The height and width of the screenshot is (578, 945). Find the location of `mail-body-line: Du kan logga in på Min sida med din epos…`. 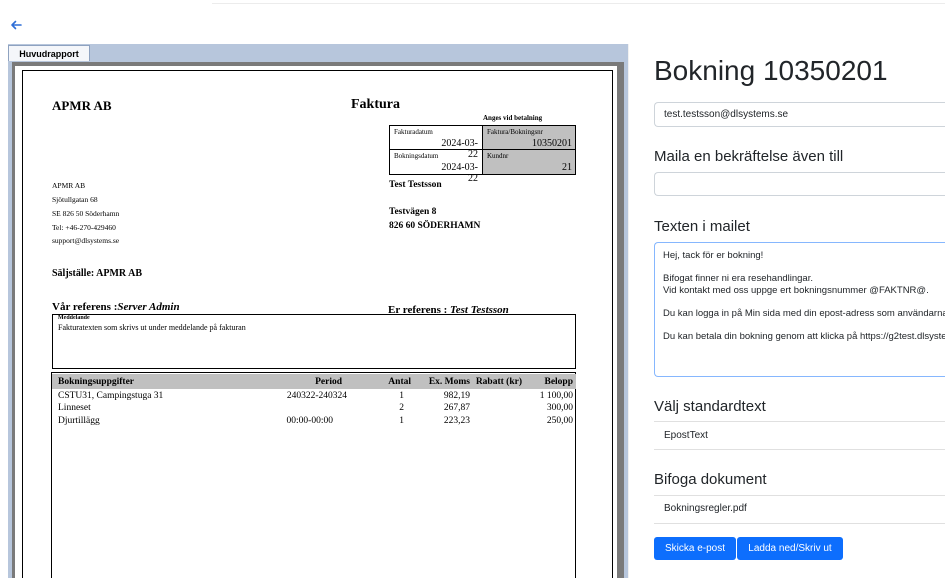

mail-body-line: Du kan logga in på Min sida med din epos… is located at coordinates (804, 313).